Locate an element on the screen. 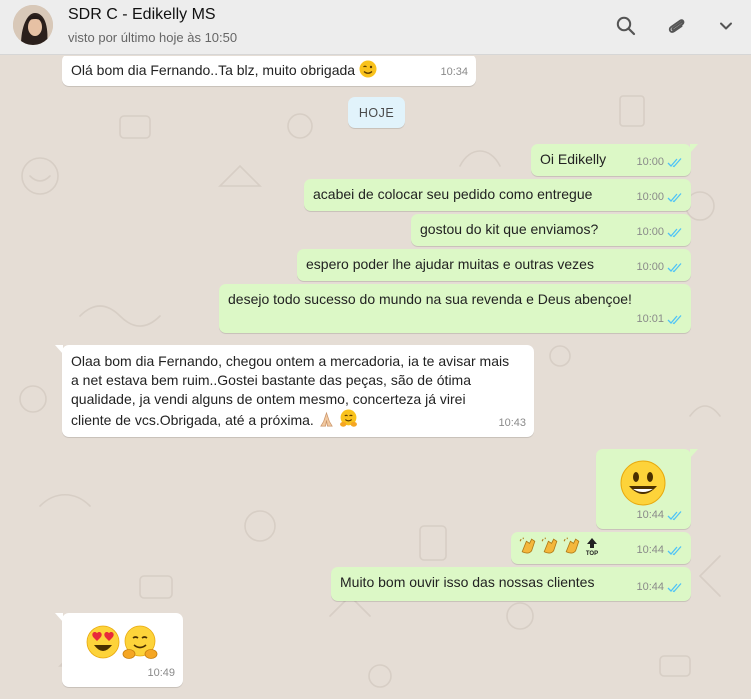 This screenshot has height=699, width=751. attach-icon is located at coordinates (676, 26).